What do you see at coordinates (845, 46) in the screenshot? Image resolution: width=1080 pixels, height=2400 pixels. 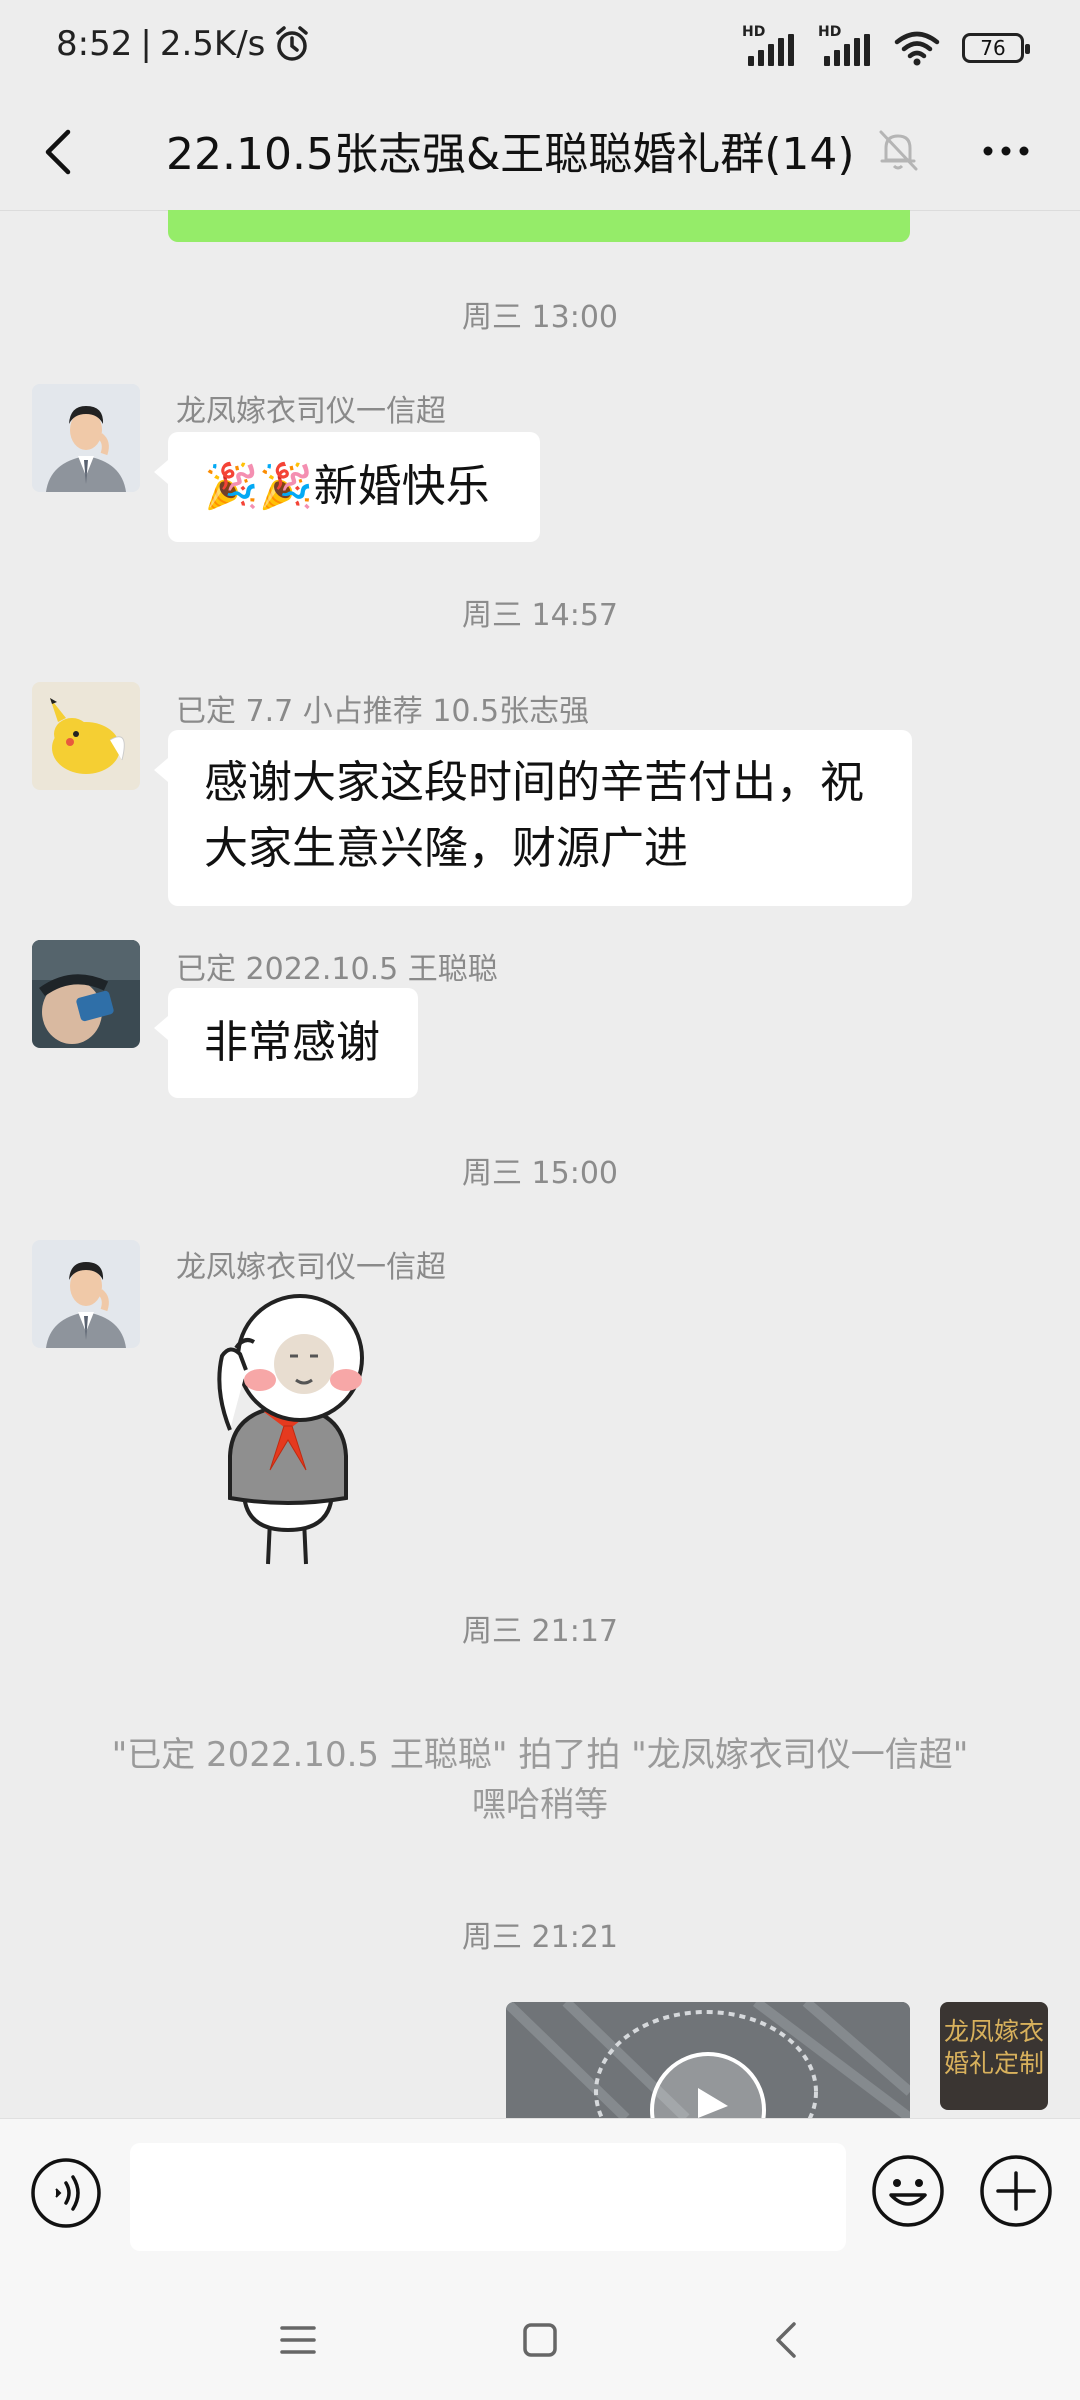 I see `signal-icon-2: HD` at bounding box center [845, 46].